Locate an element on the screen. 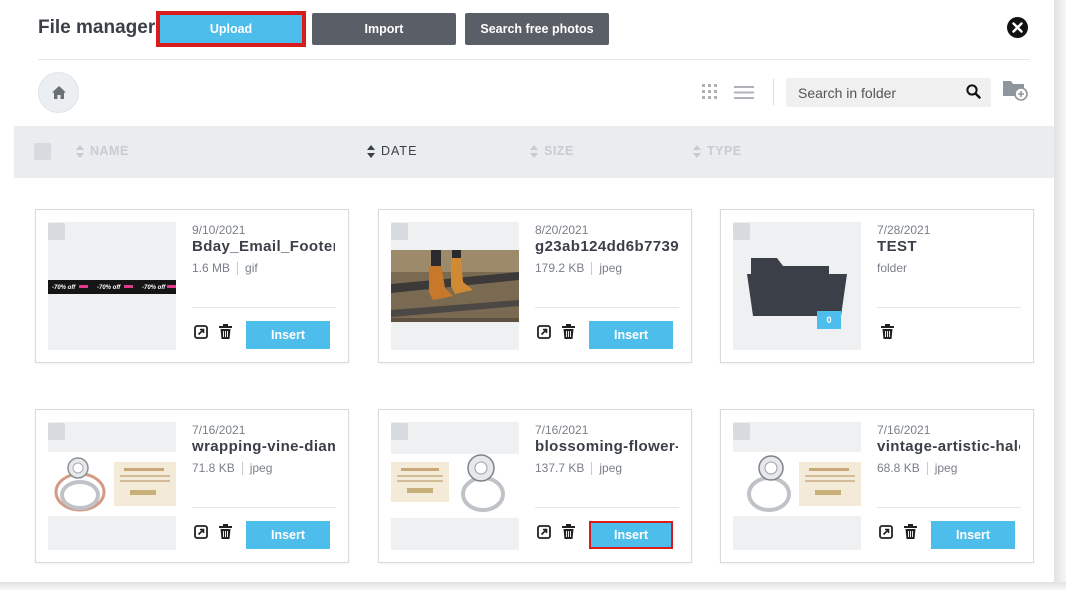  folder-icon is located at coordinates (797, 287).